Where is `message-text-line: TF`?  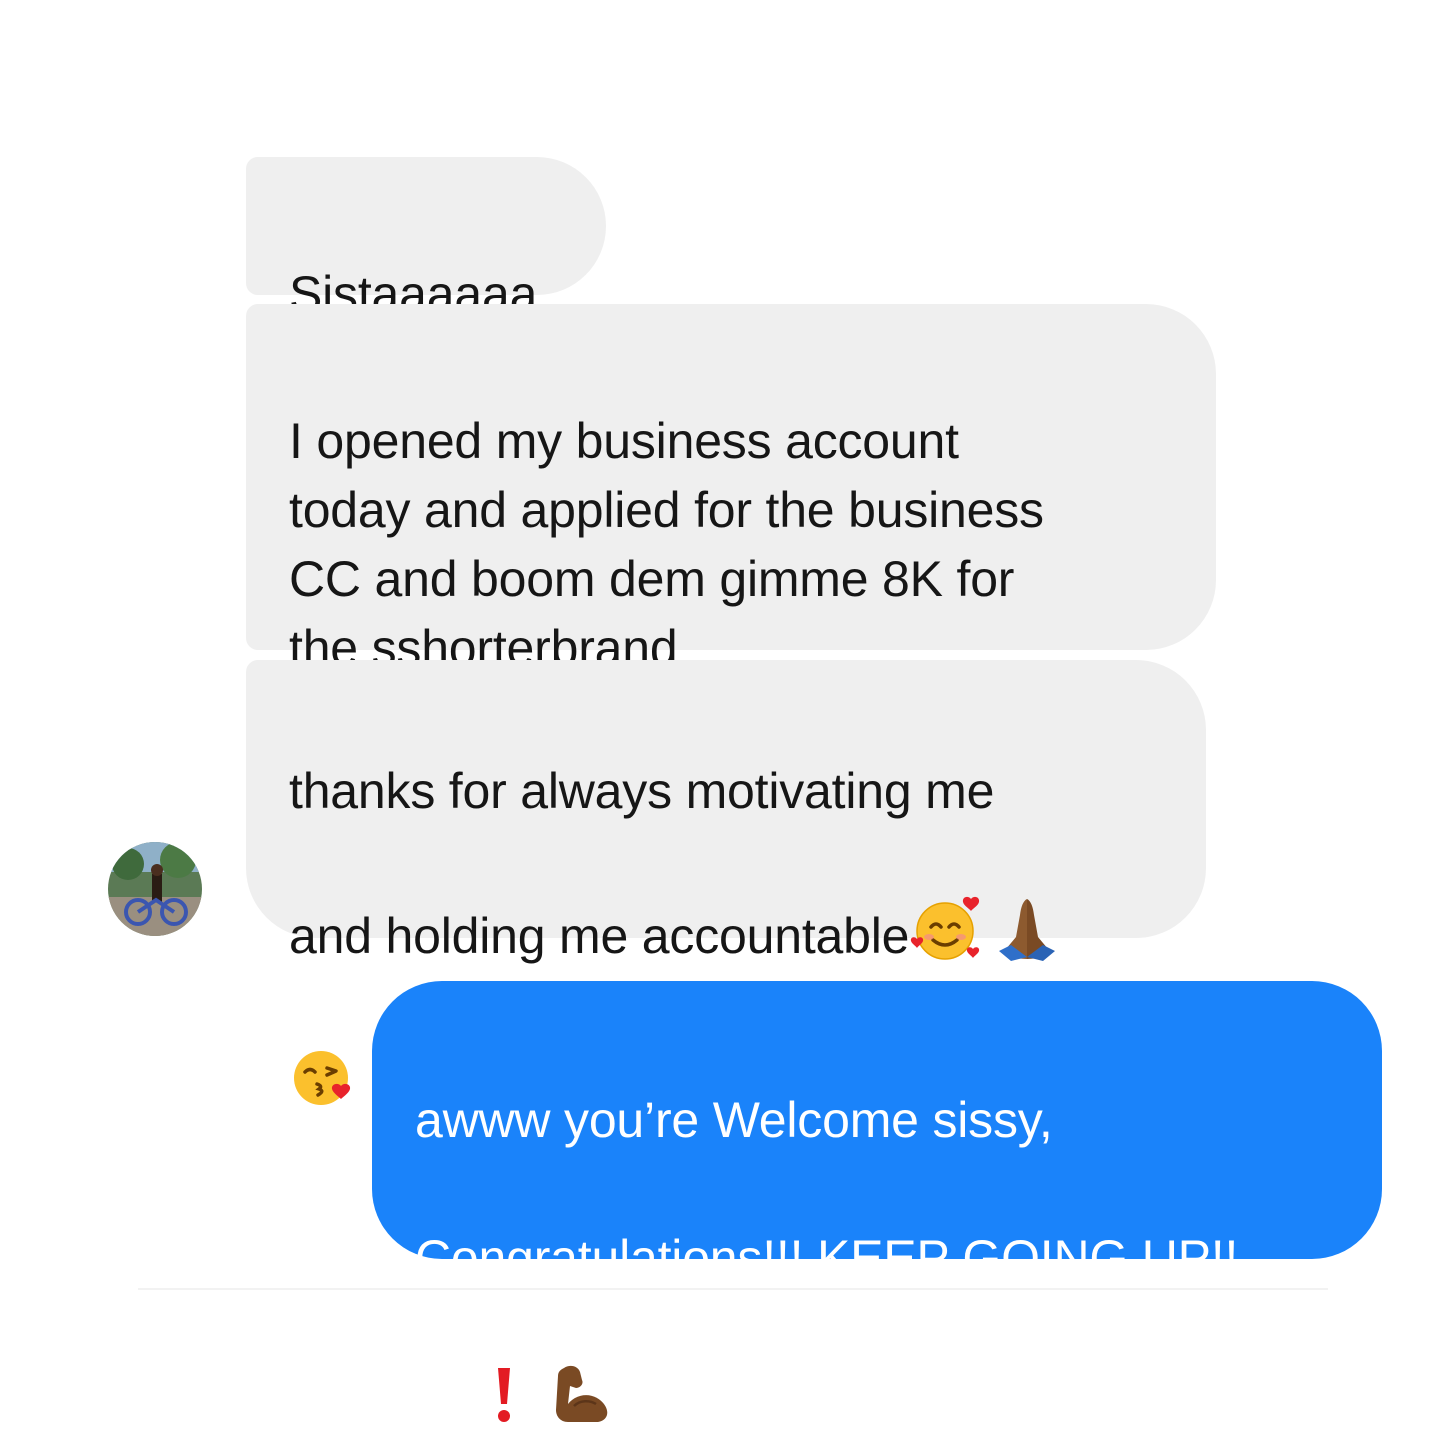
message-text-line: TF is located at coordinates (445, 1399).